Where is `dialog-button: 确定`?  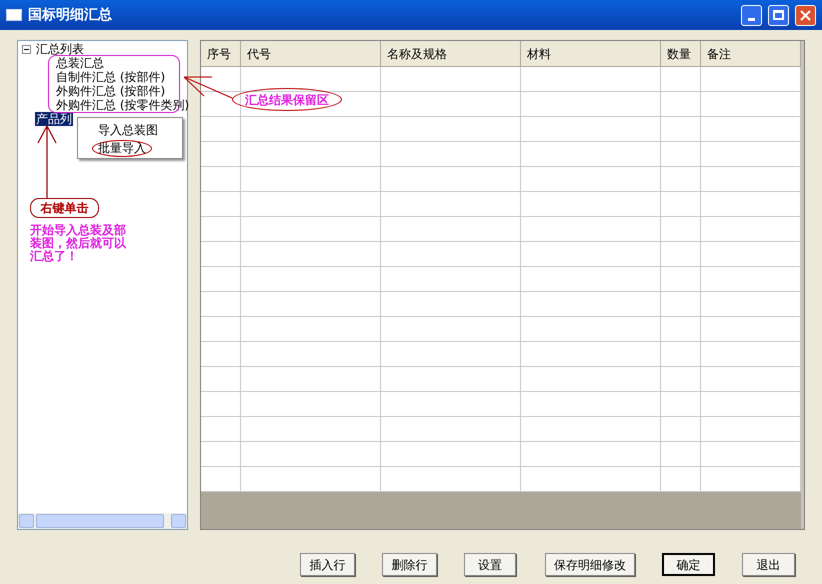
dialog-button: 确定 is located at coordinates (688, 564).